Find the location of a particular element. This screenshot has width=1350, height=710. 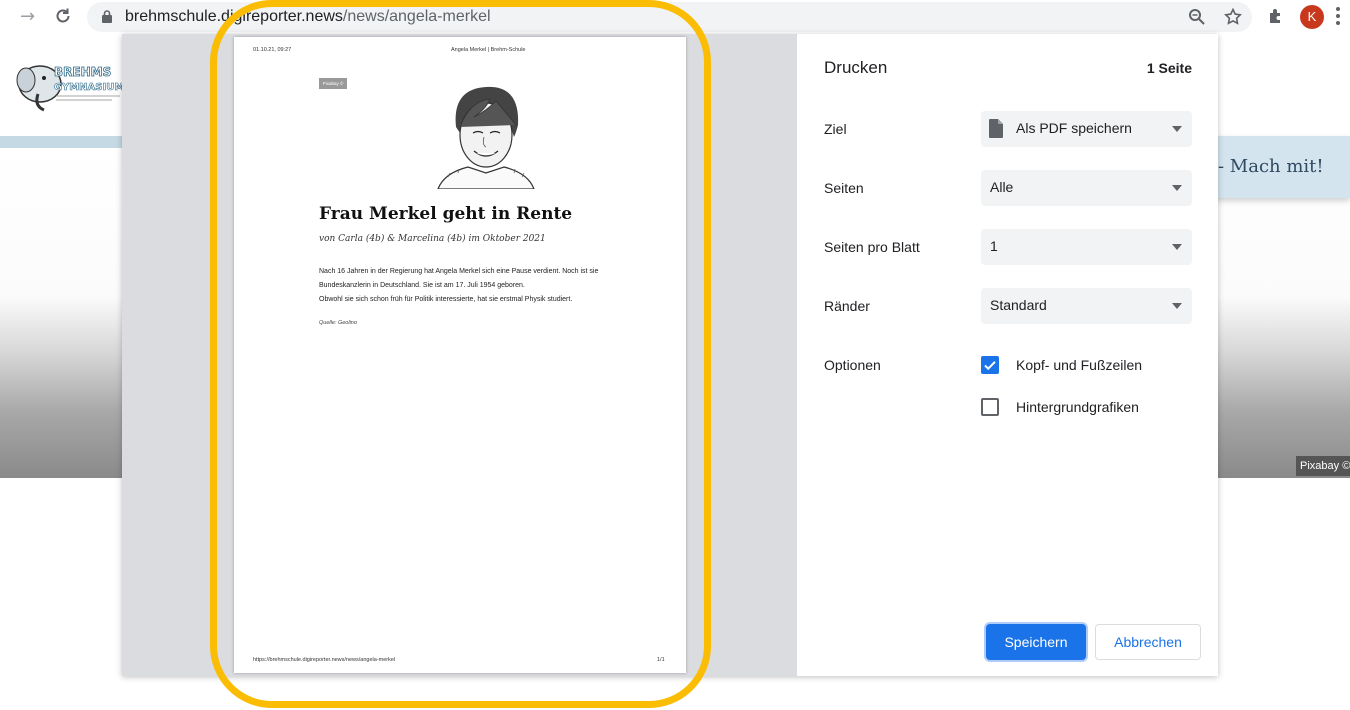

headers-footers-checkbox is located at coordinates (990, 365).